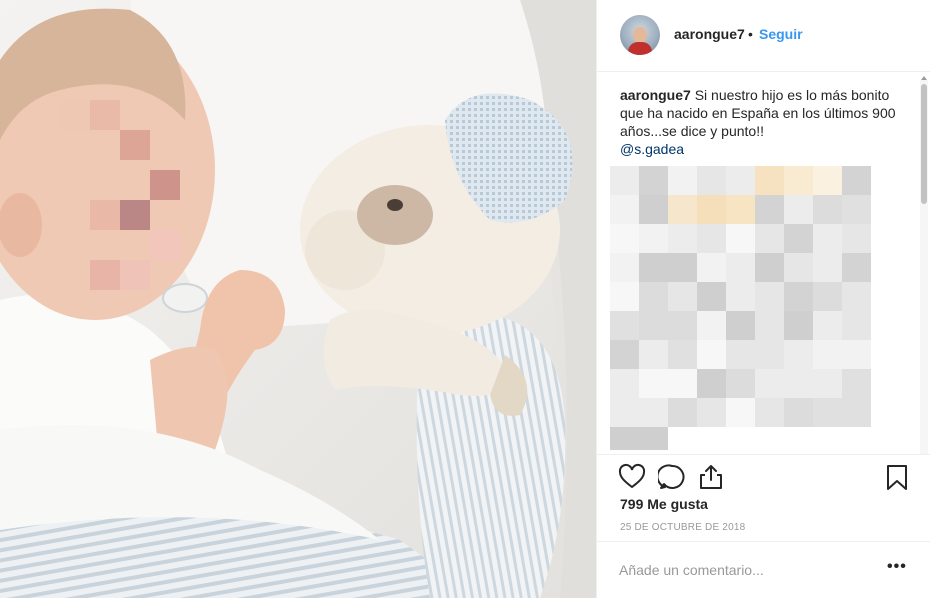 The width and height of the screenshot is (930, 598). Describe the element at coordinates (709, 34) in the screenshot. I see `header-username: aarongue7` at that location.